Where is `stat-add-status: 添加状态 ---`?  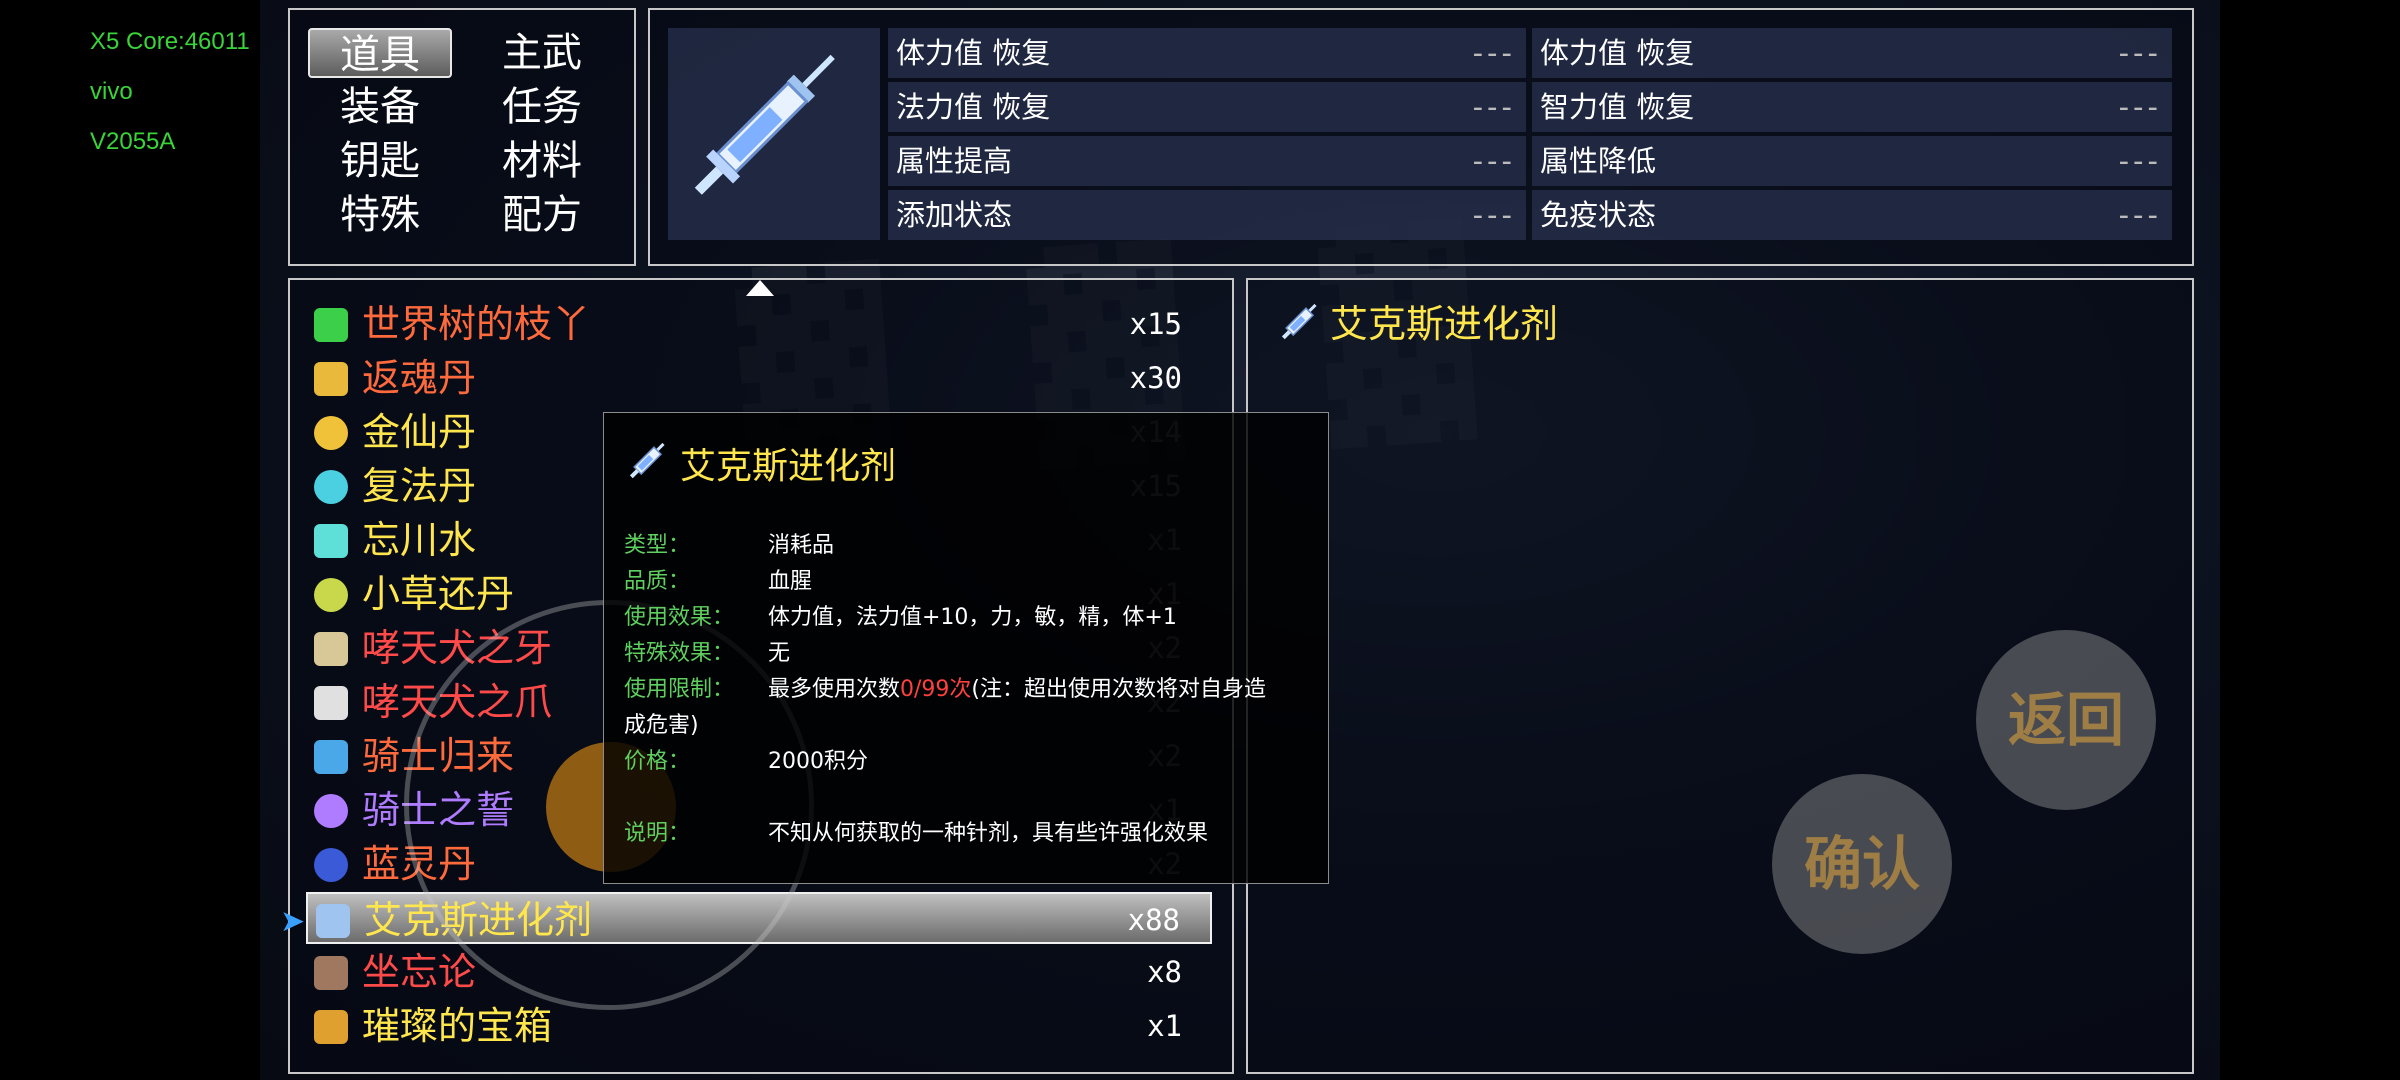
stat-add-status: 添加状态 --- is located at coordinates (1207, 215).